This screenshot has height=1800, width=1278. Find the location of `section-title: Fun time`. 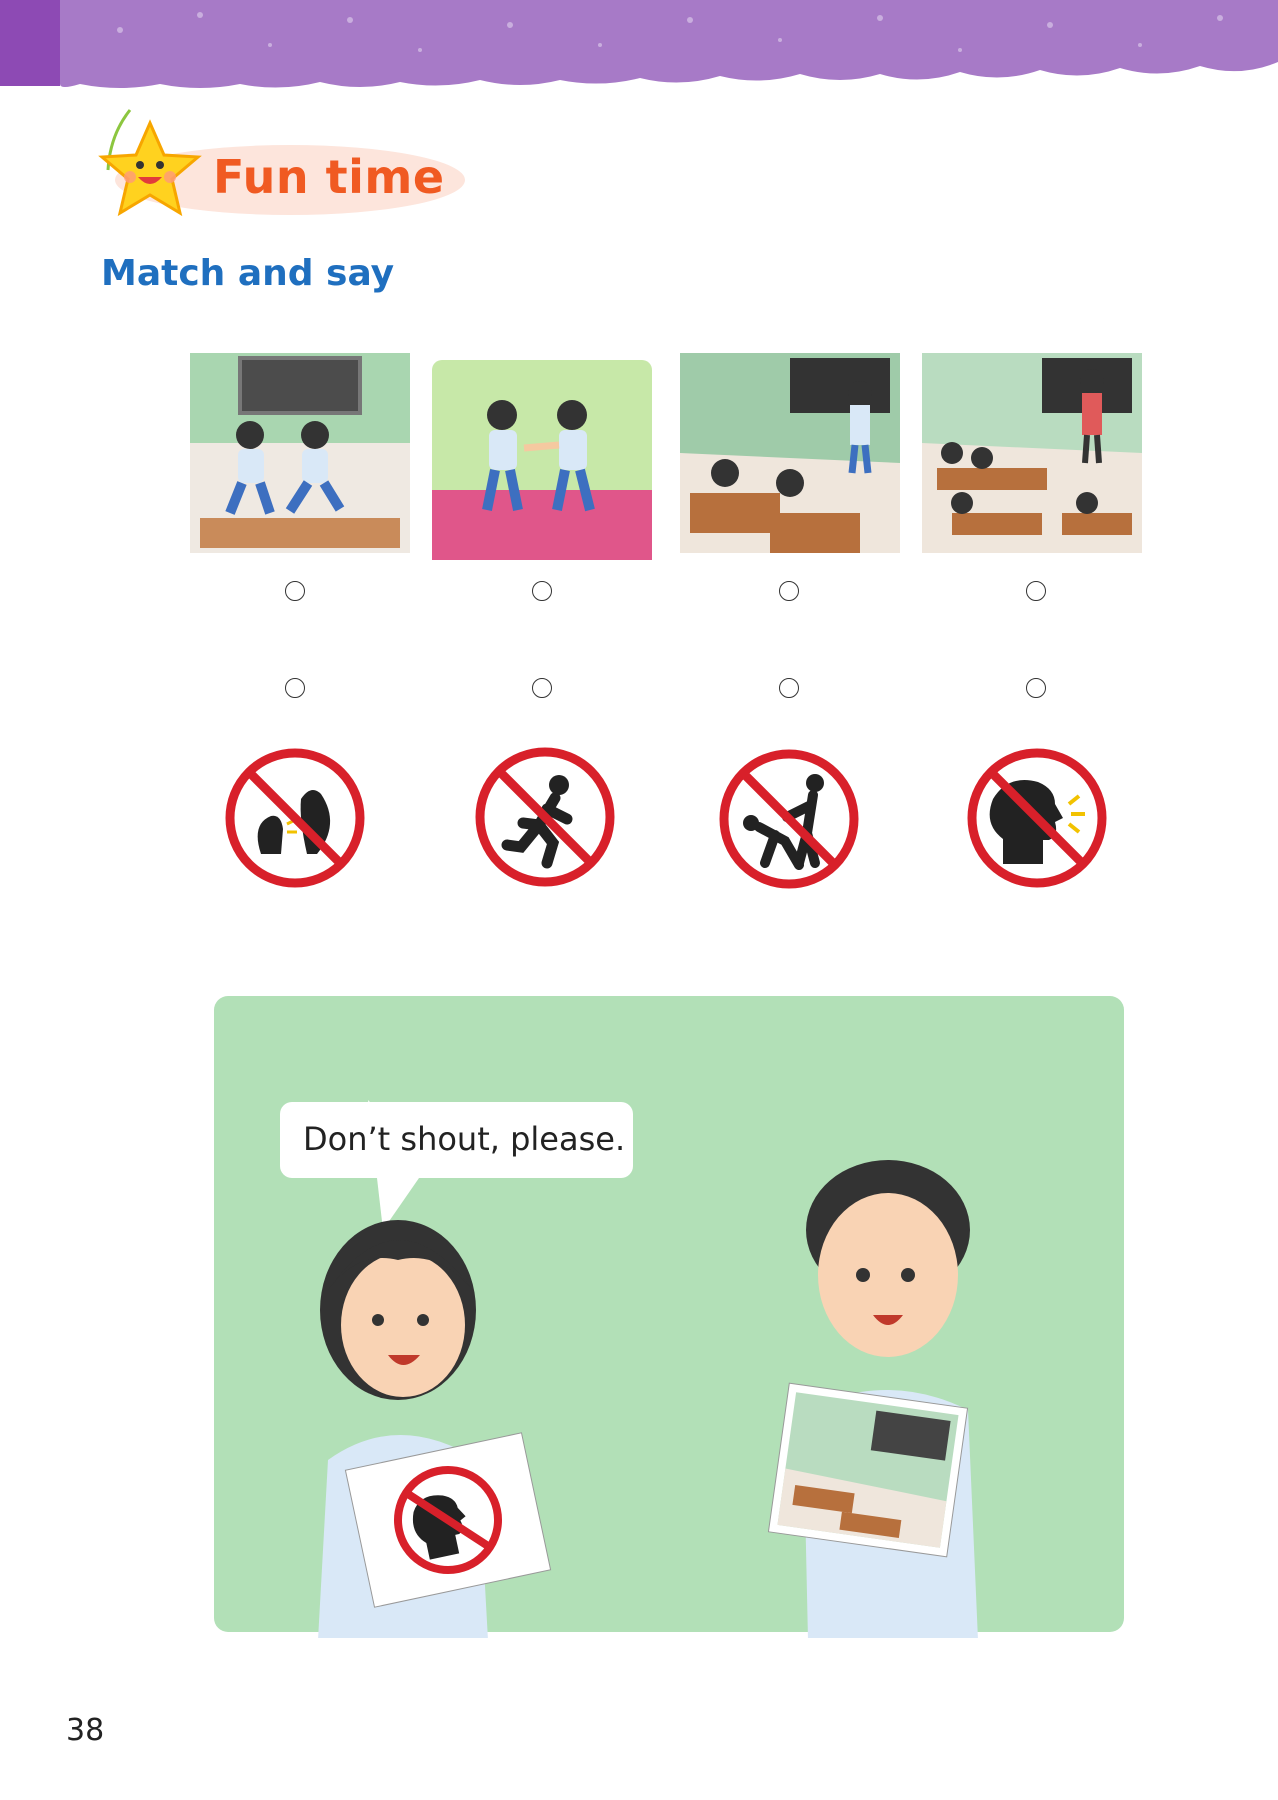

section-title: Fun time is located at coordinates (329, 177).